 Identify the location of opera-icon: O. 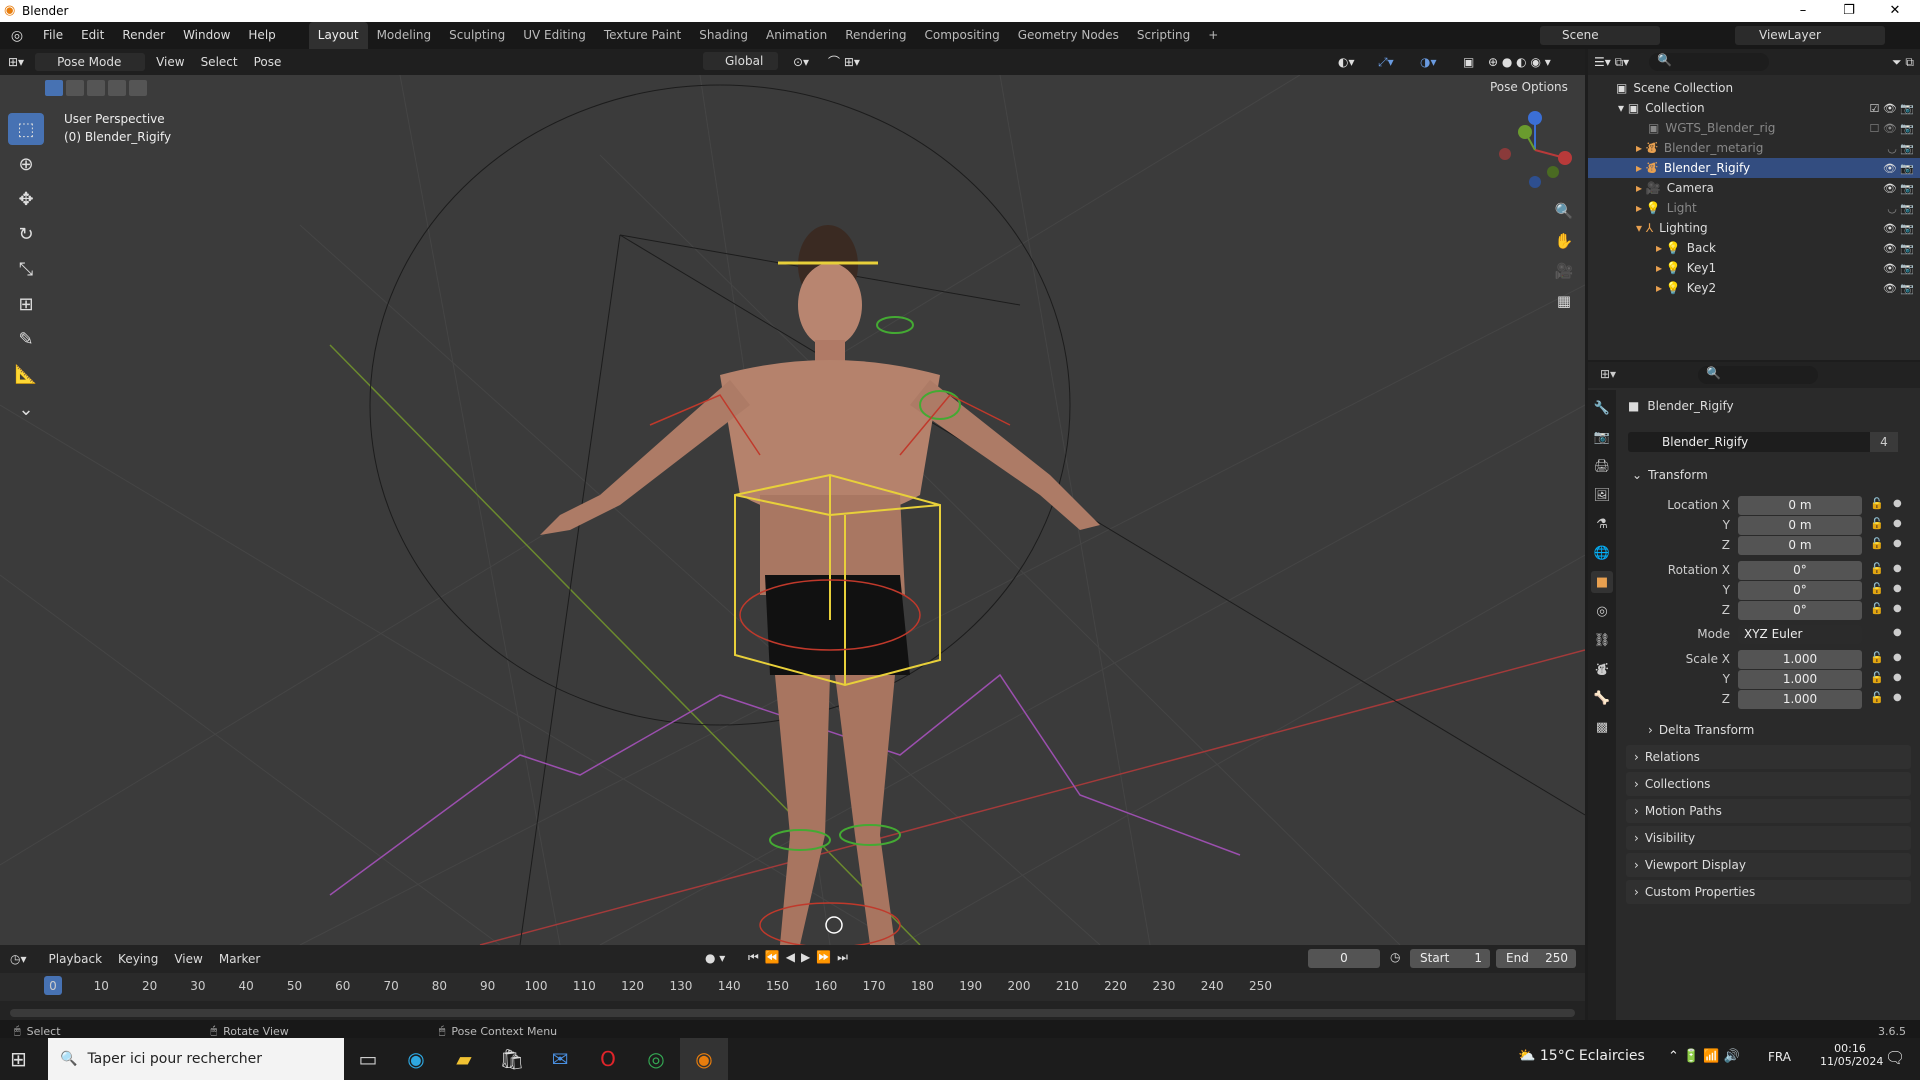
(608, 1059).